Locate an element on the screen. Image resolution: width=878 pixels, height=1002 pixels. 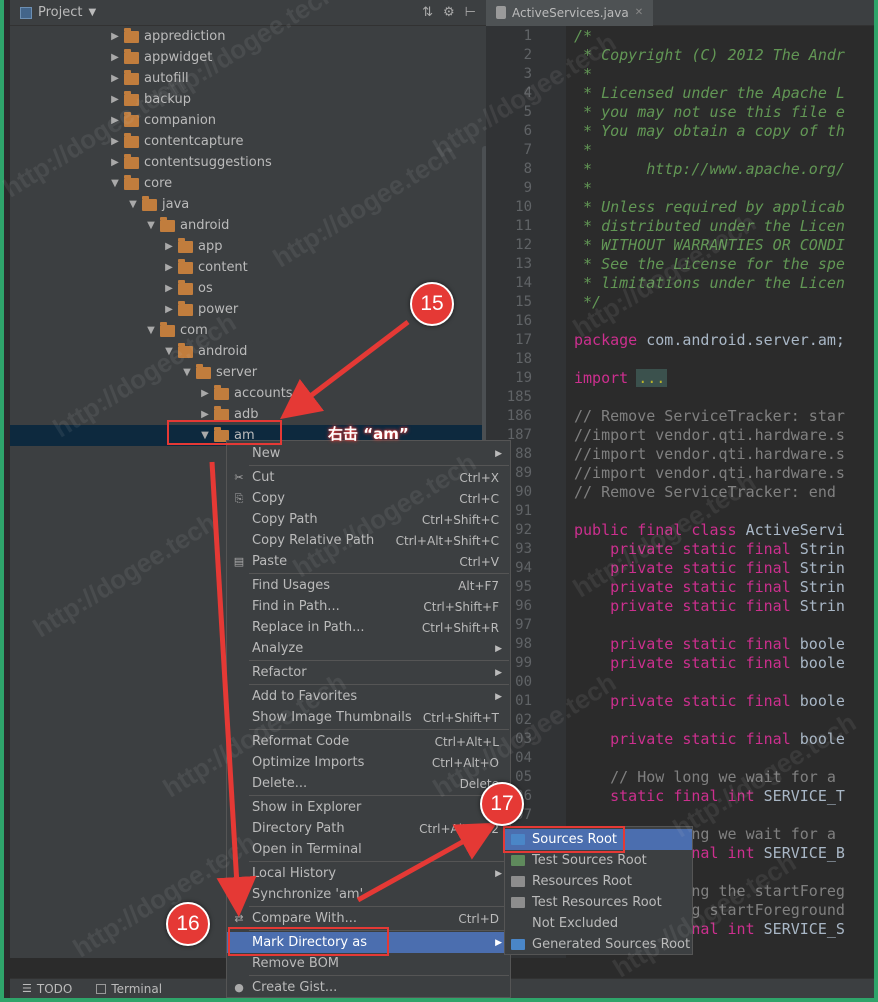
tab-active-services: ActiveServices.java ✕ is located at coordinates (570, 13).